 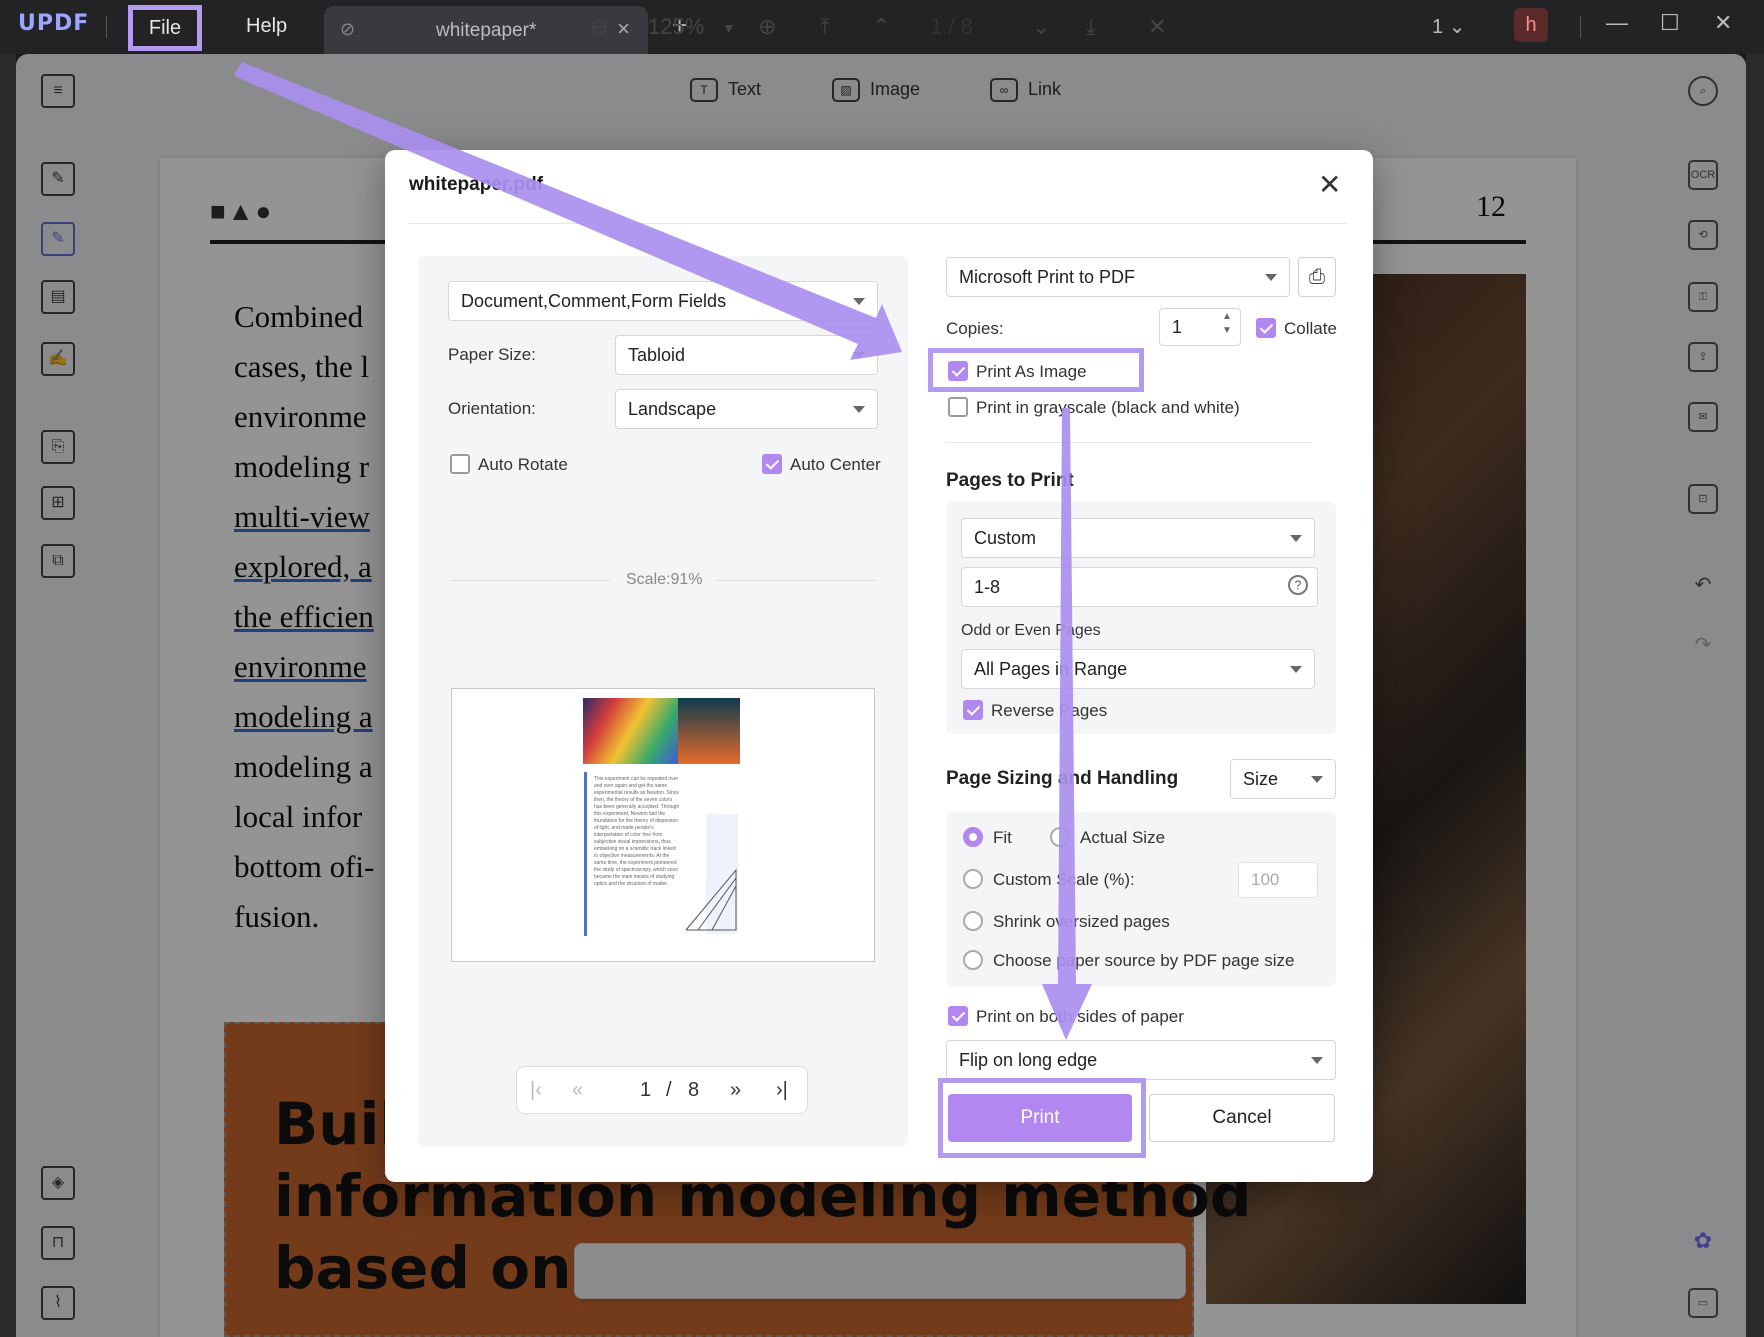 What do you see at coordinates (1438, 27) in the screenshot?
I see `window-count-value: 1` at bounding box center [1438, 27].